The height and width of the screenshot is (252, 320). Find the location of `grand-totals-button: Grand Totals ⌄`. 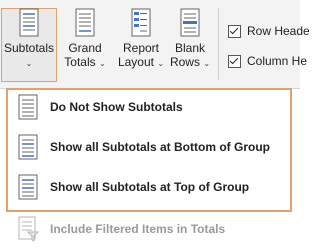

grand-totals-button: Grand Totals ⌄ is located at coordinates (85, 39).